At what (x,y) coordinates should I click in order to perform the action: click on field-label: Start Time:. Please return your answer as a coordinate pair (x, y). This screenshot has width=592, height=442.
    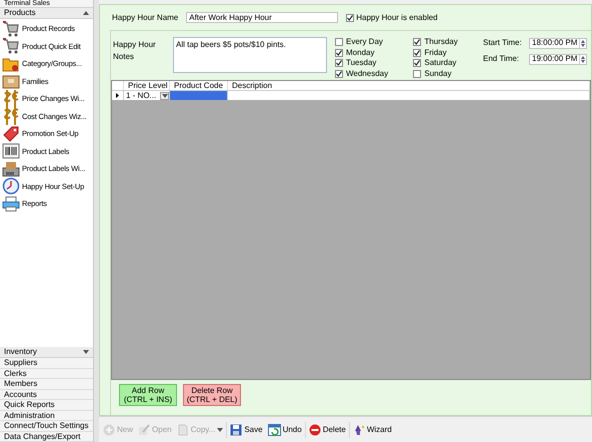
    Looking at the image, I should click on (503, 43).